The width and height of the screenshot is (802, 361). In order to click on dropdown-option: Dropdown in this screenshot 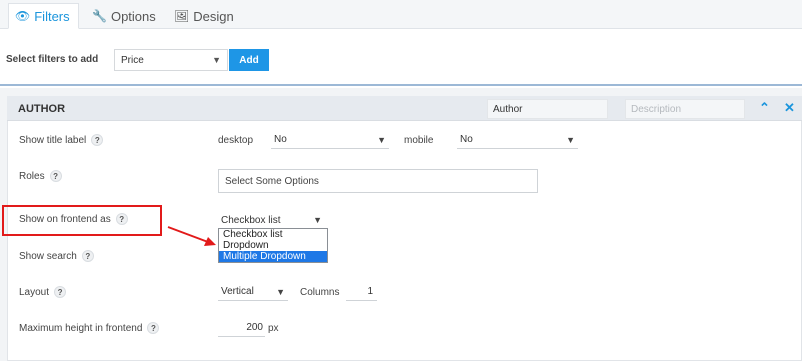, I will do `click(273, 245)`.